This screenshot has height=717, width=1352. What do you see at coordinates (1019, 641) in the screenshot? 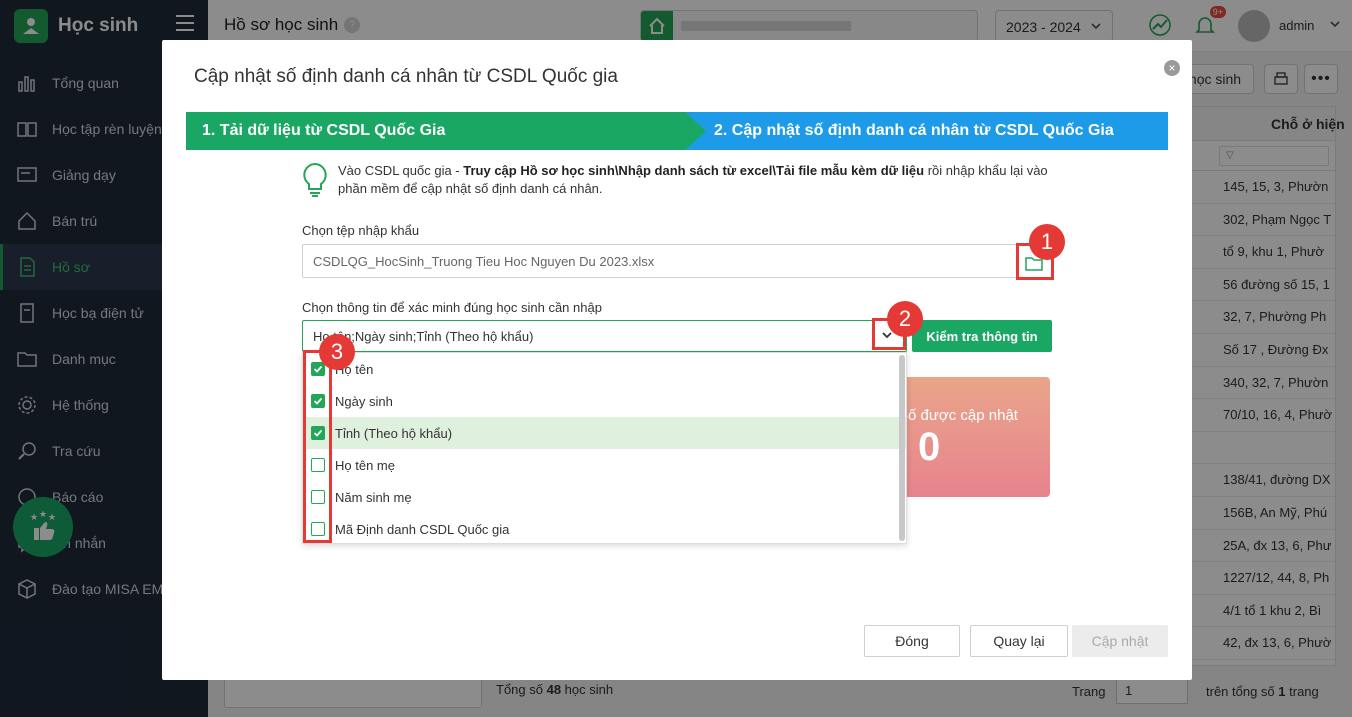
I see `back-button: Quay lại` at bounding box center [1019, 641].